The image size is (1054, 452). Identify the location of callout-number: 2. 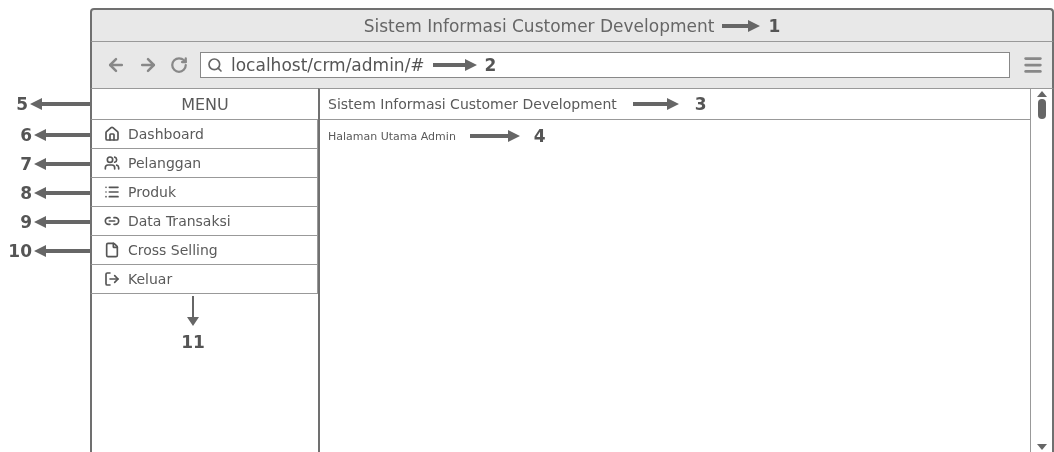
(490, 65).